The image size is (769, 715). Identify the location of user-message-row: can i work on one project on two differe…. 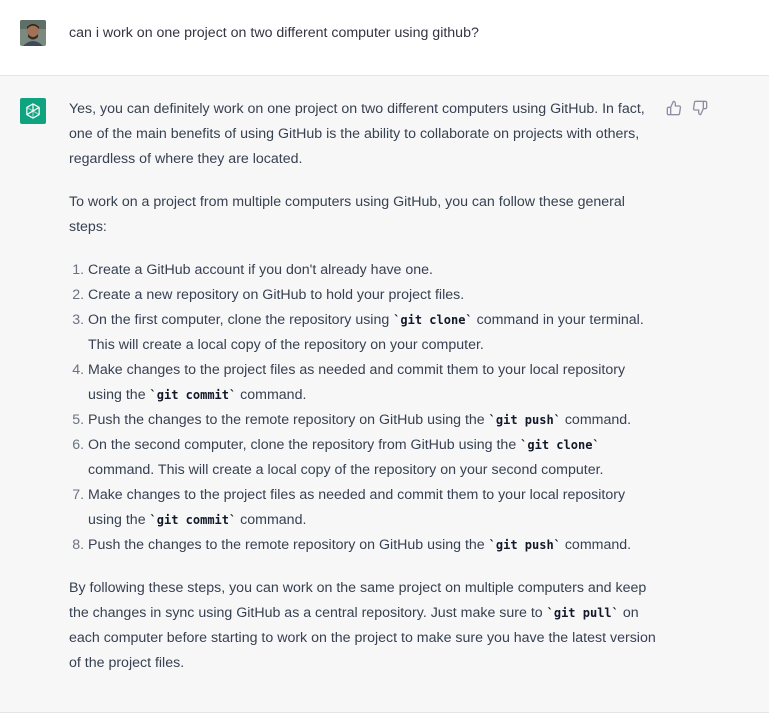
(384, 38).